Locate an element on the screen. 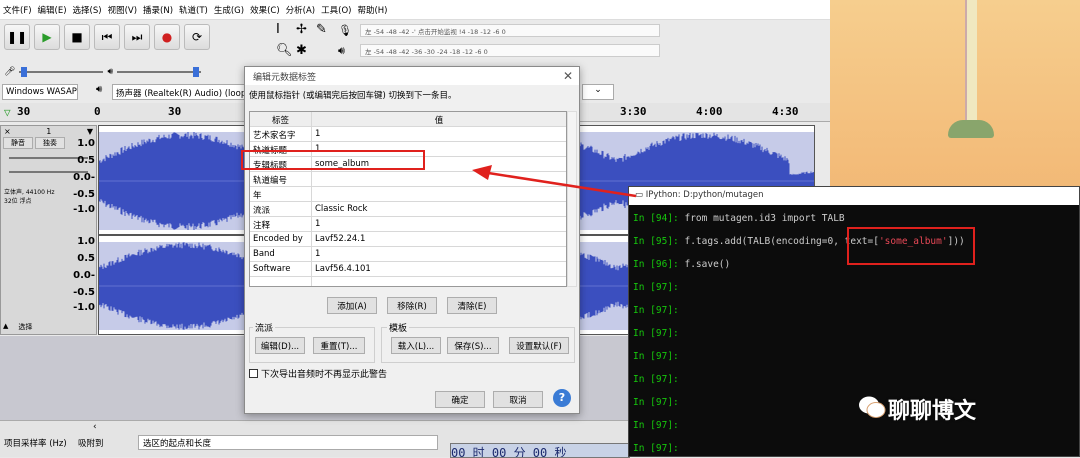 The width and height of the screenshot is (1080, 458). prompt: In [97]: is located at coordinates (659, 287).